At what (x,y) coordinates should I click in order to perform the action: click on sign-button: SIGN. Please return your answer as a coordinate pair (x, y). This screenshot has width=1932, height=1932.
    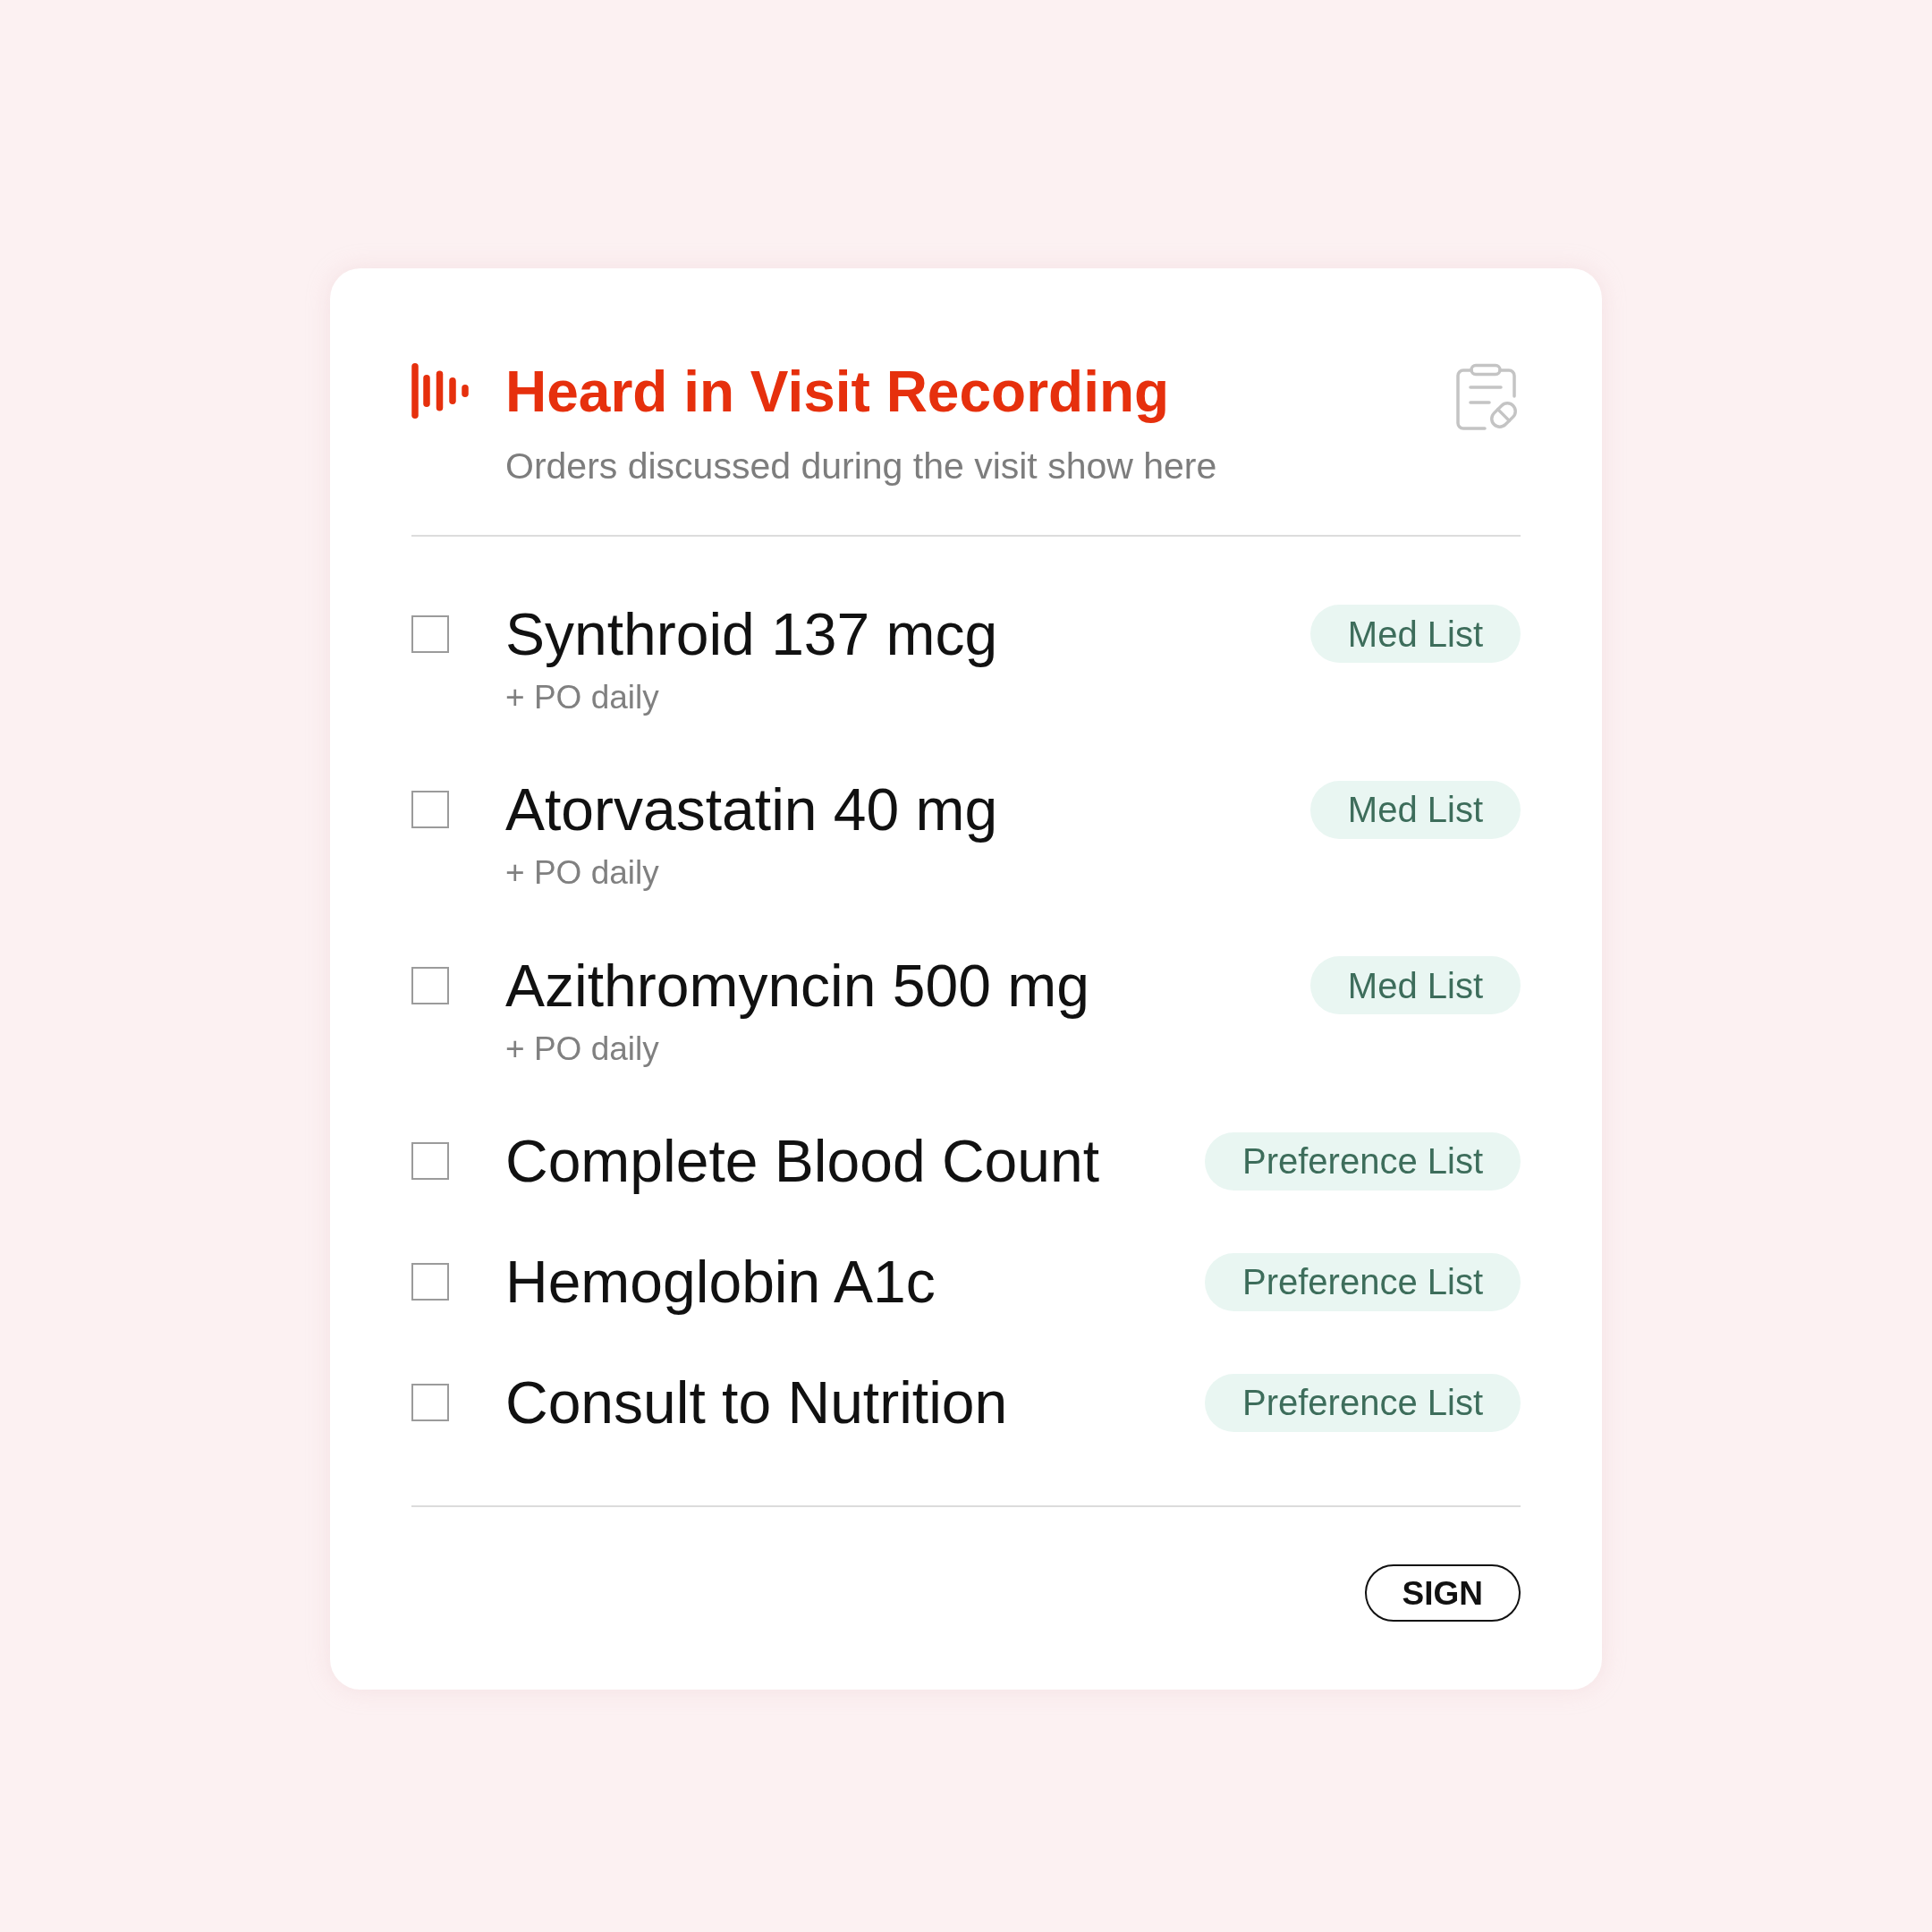
    Looking at the image, I should click on (1442, 1593).